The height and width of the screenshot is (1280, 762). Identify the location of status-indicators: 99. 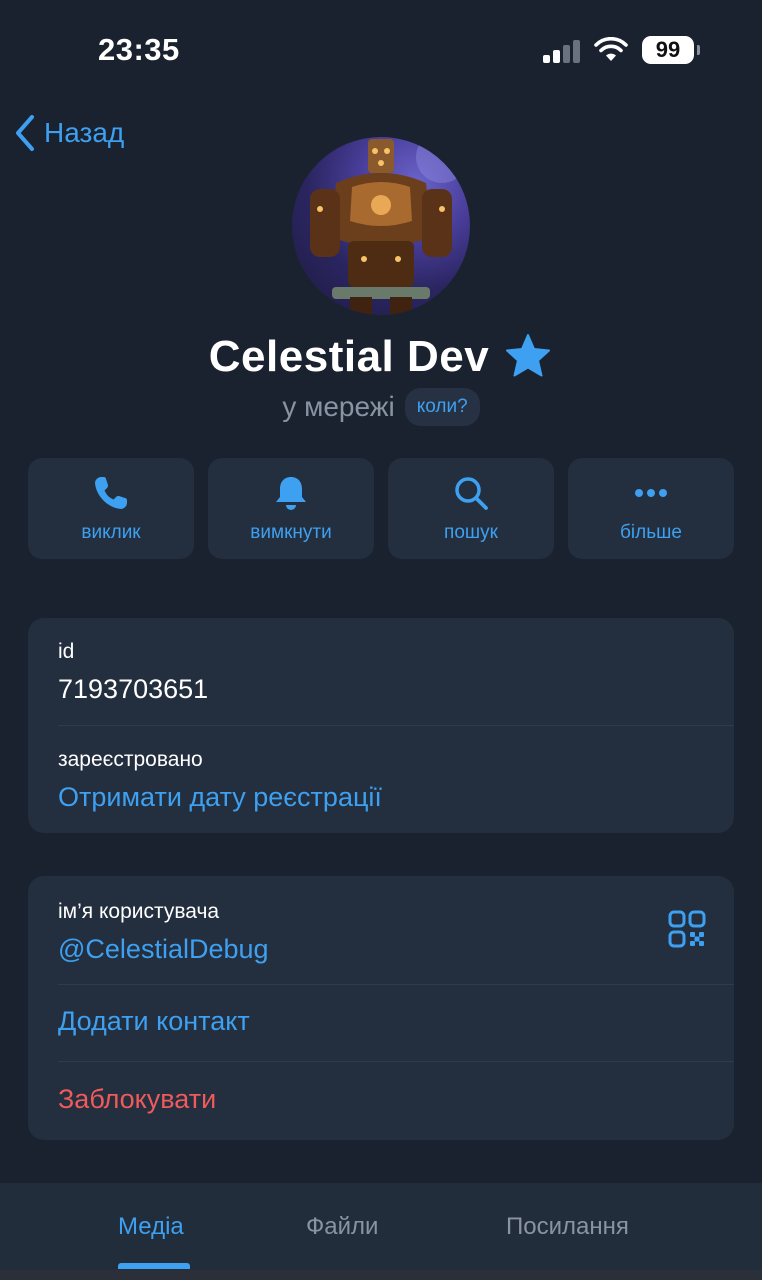
(621, 50).